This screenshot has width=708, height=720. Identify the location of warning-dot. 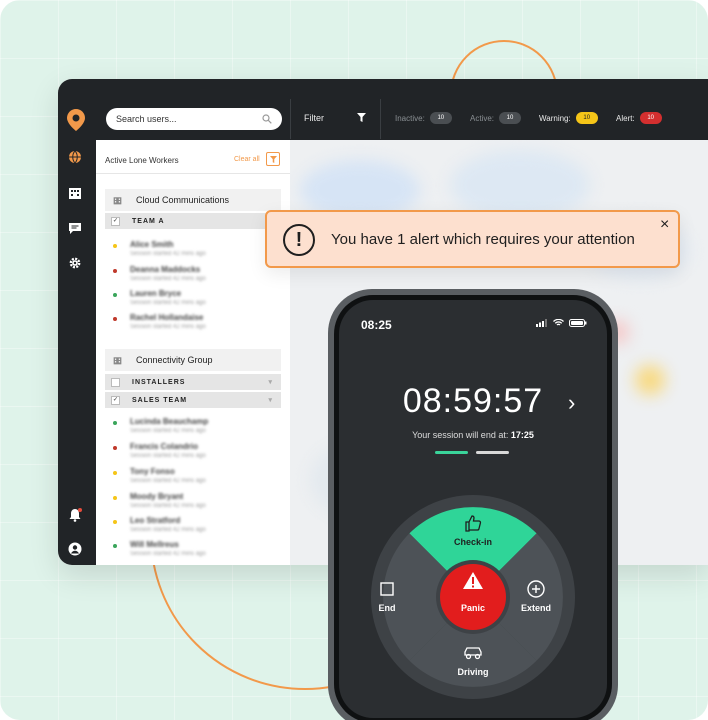
(473, 586).